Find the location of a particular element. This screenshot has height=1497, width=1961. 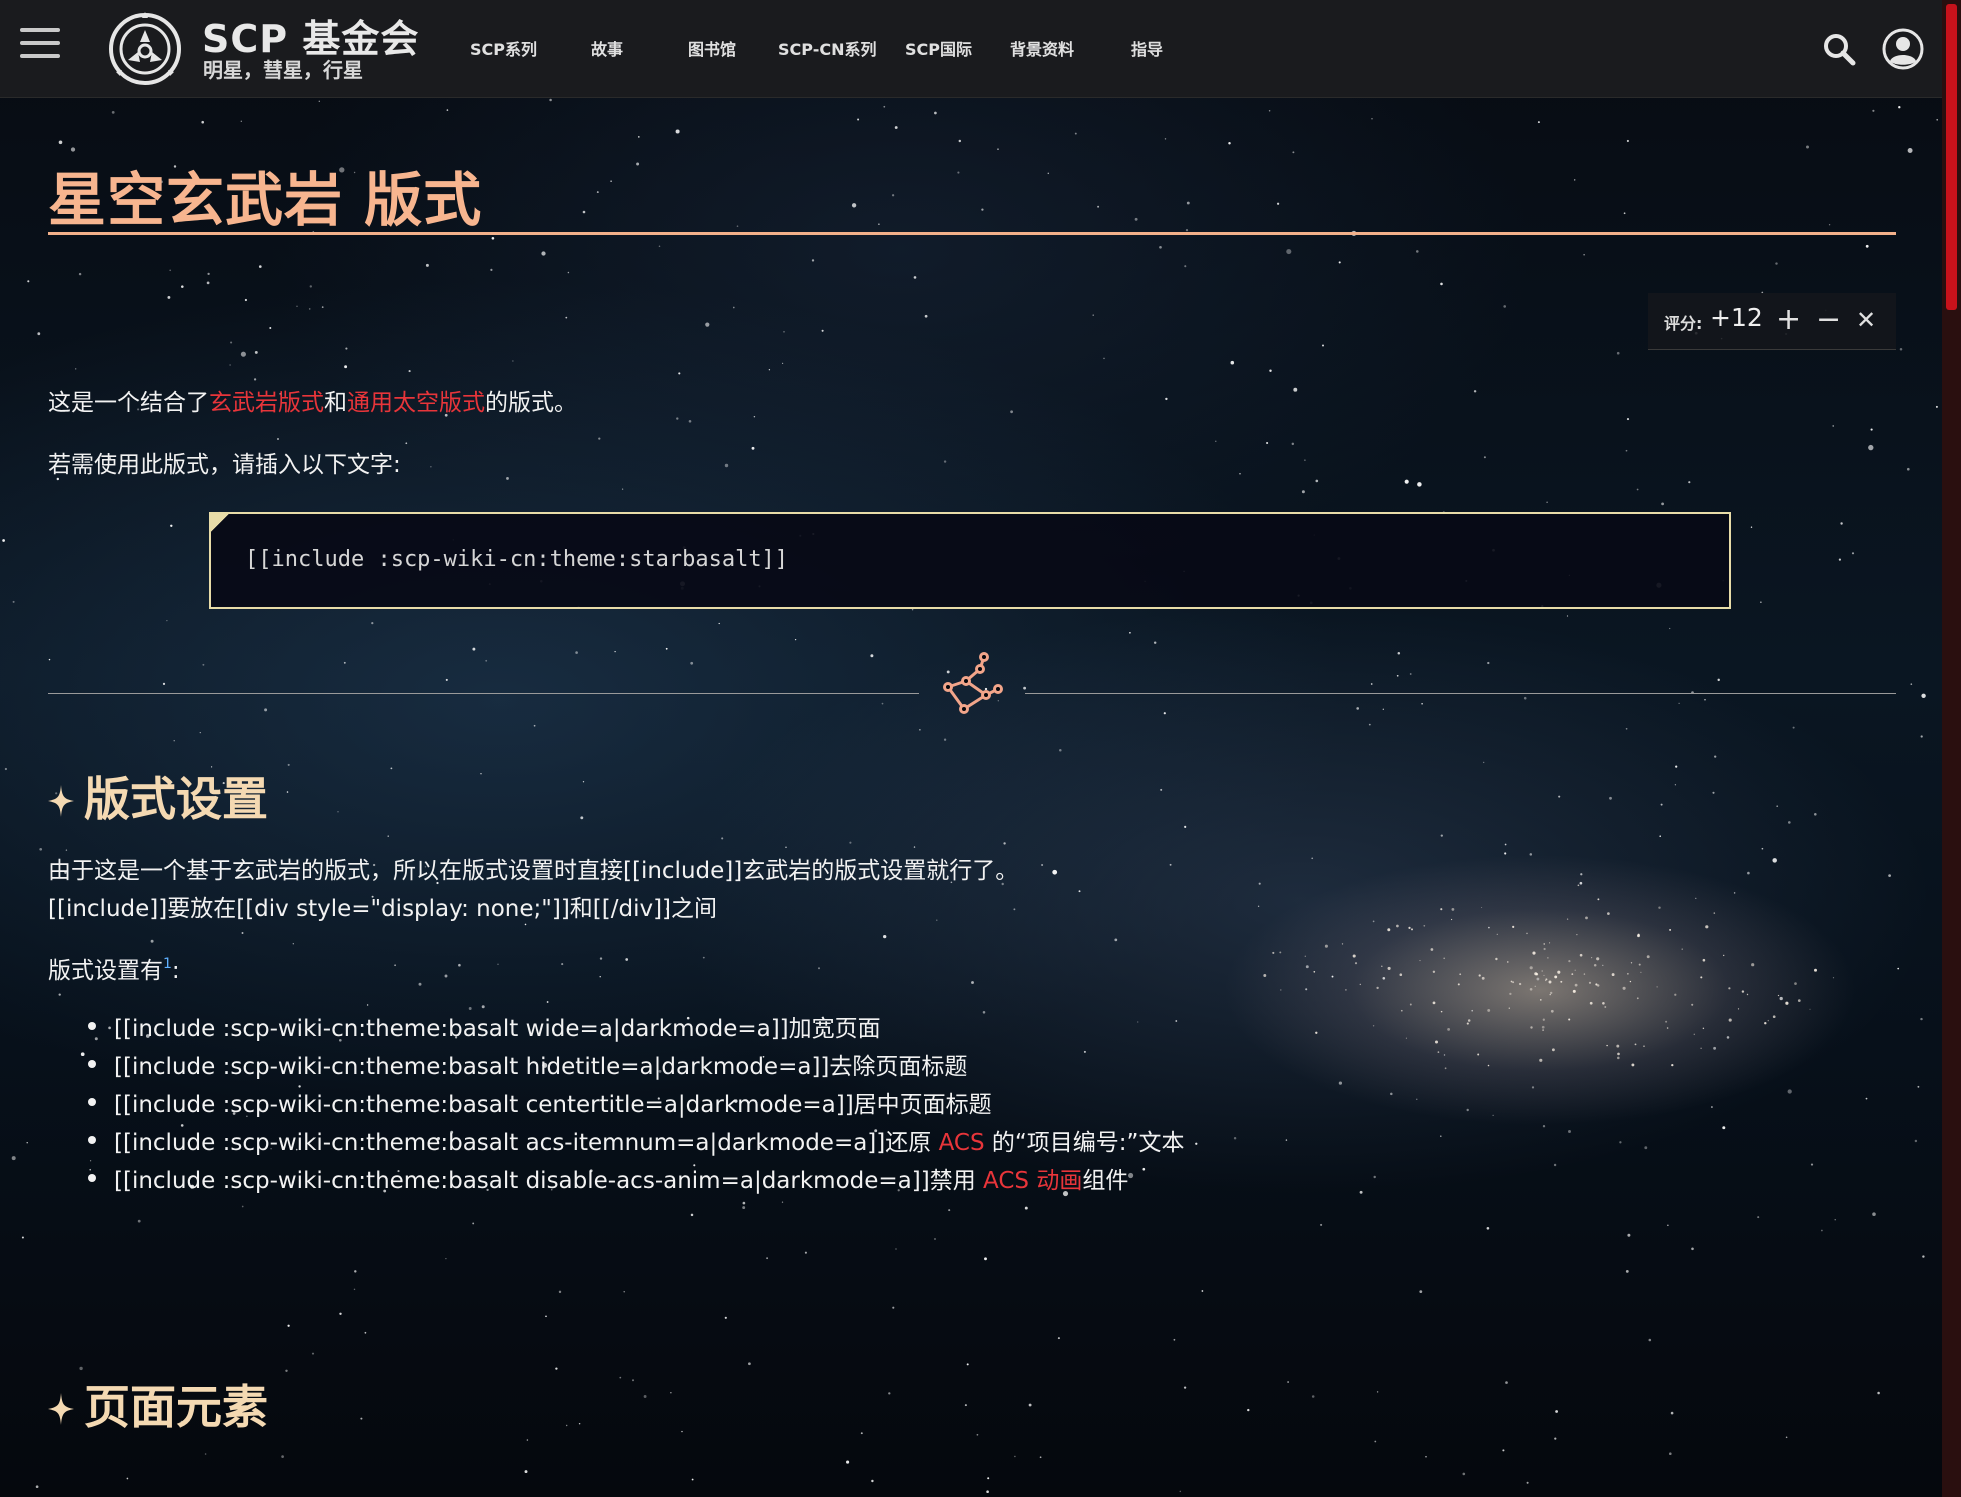

settings-list-intro: 版式设置有1: is located at coordinates (114, 968).